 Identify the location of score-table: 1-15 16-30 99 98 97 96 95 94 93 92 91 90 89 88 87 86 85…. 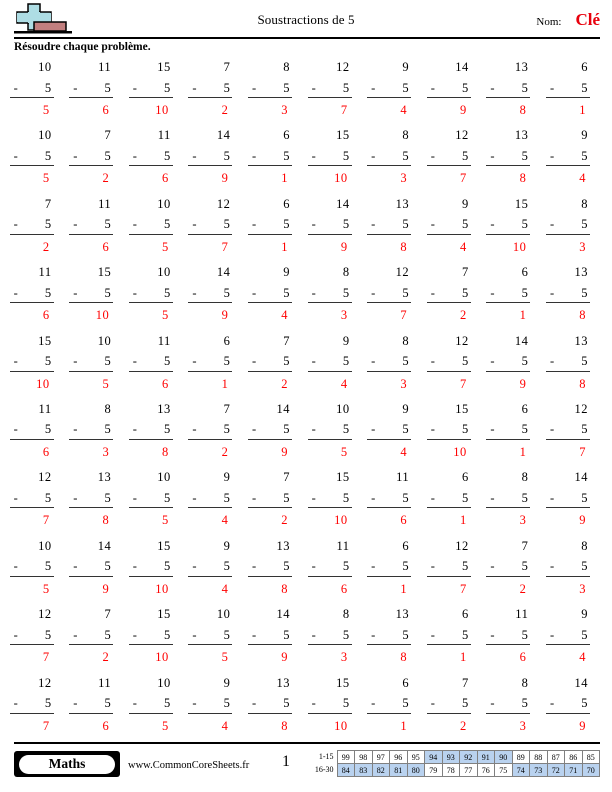
(457, 763).